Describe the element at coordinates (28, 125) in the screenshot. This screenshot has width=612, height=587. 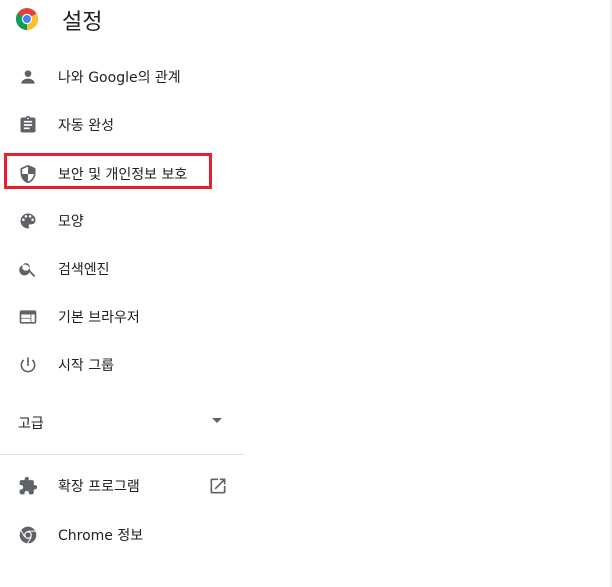
I see `clipboard-icon` at that location.